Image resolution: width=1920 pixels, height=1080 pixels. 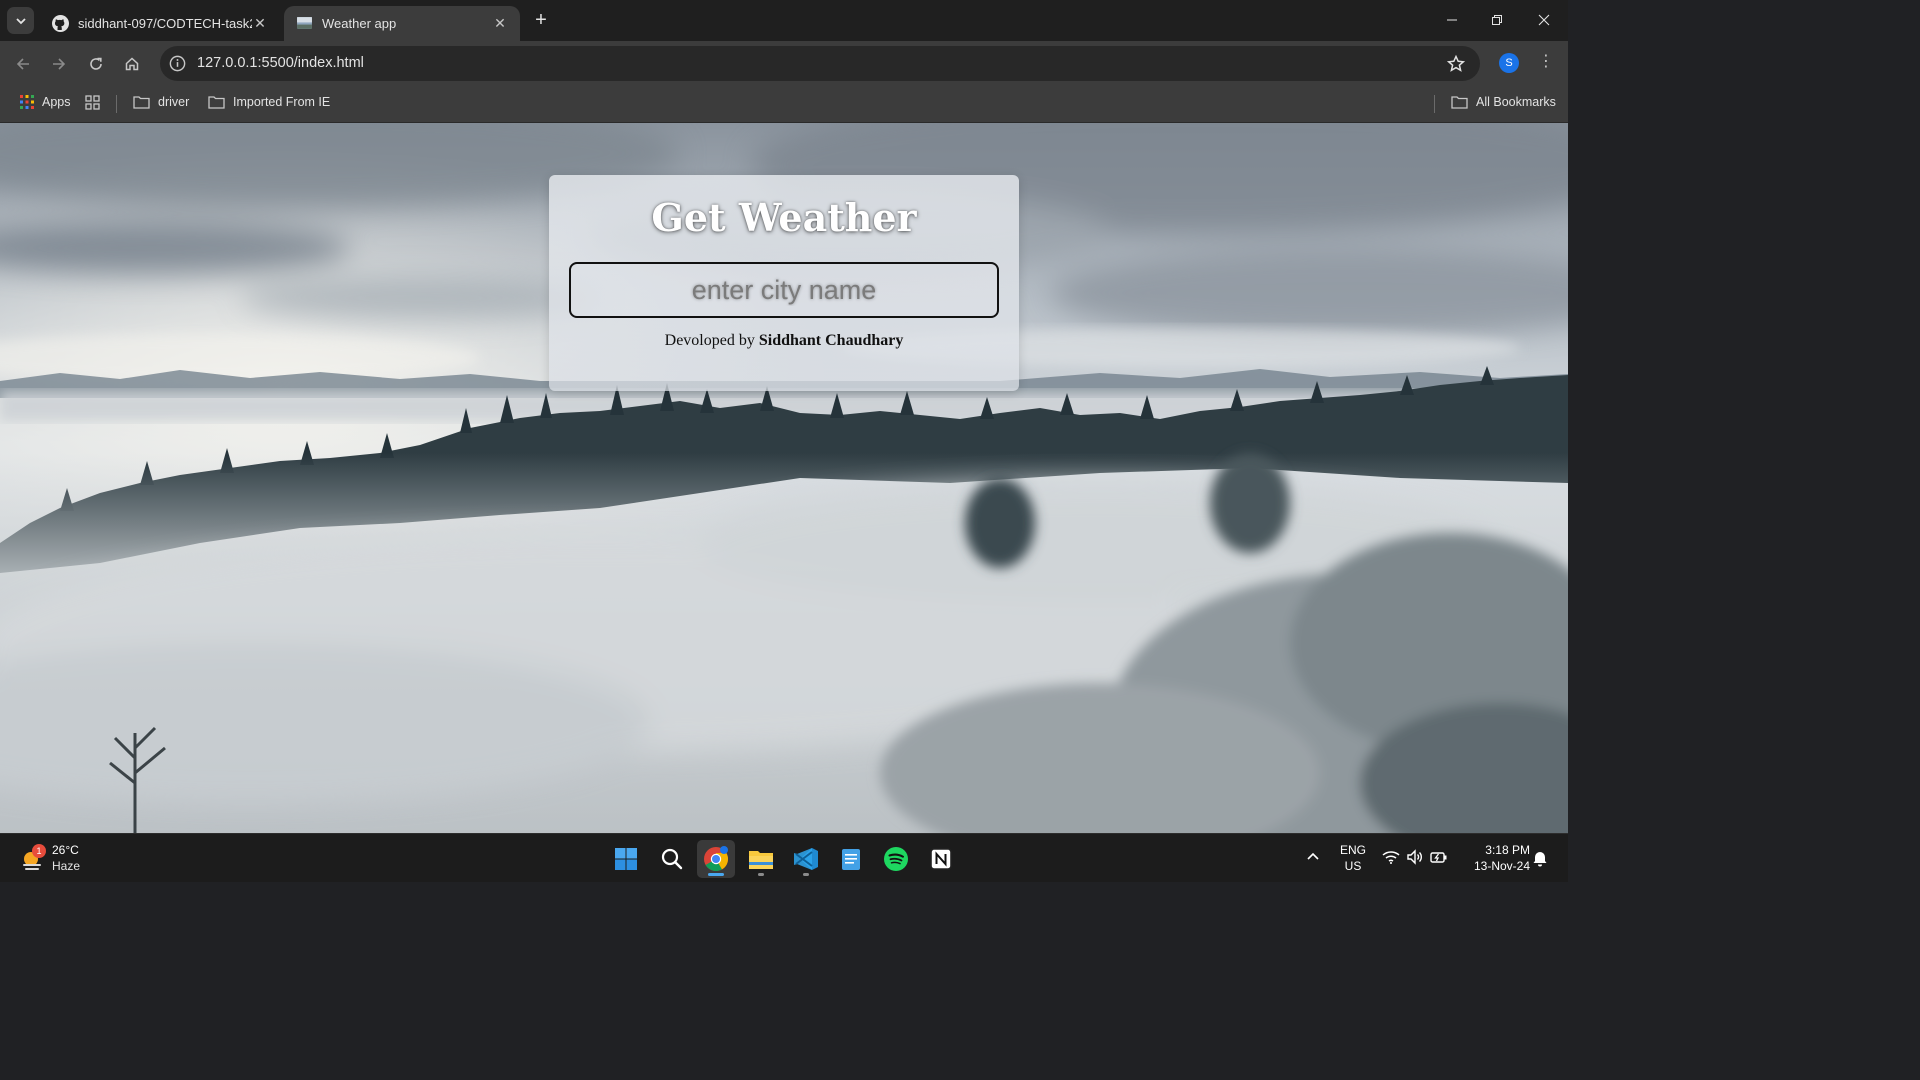 What do you see at coordinates (27, 102) in the screenshot?
I see `apps-grid-icon` at bounding box center [27, 102].